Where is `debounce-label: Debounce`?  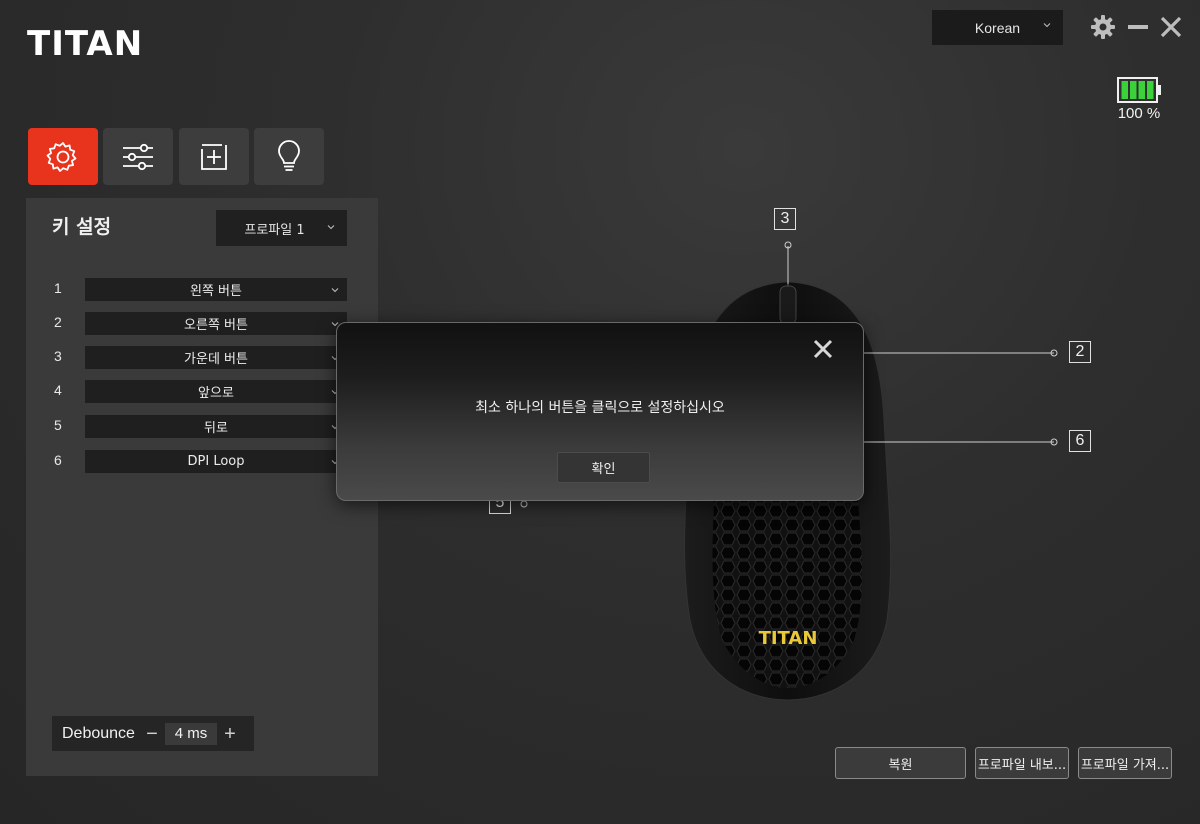
debounce-label: Debounce is located at coordinates (98, 733).